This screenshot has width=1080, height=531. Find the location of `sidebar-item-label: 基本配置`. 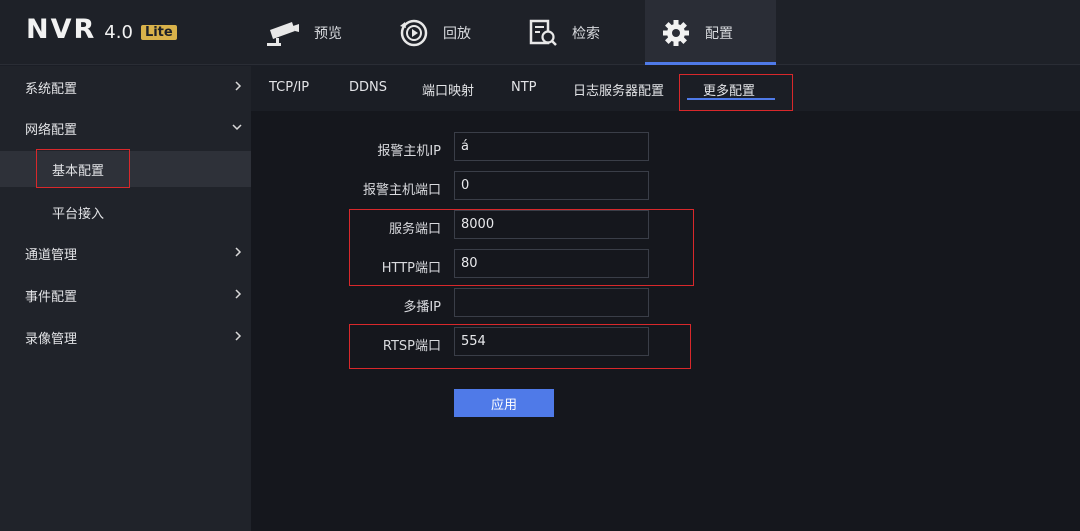

sidebar-item-label: 基本配置 is located at coordinates (78, 171).